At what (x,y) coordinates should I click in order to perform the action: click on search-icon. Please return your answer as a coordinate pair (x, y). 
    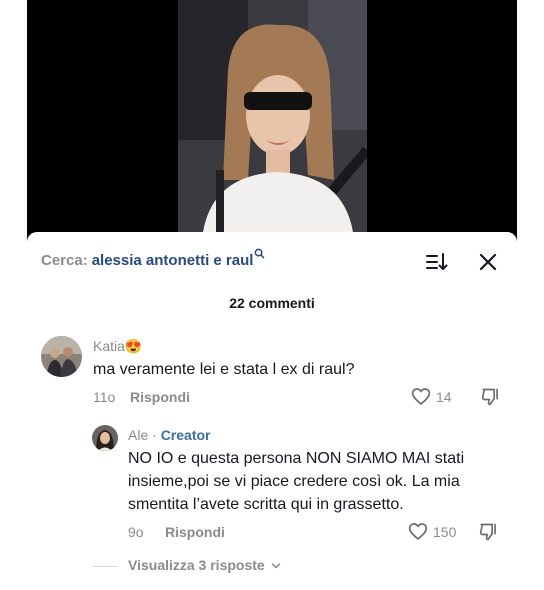
    Looking at the image, I should click on (259, 253).